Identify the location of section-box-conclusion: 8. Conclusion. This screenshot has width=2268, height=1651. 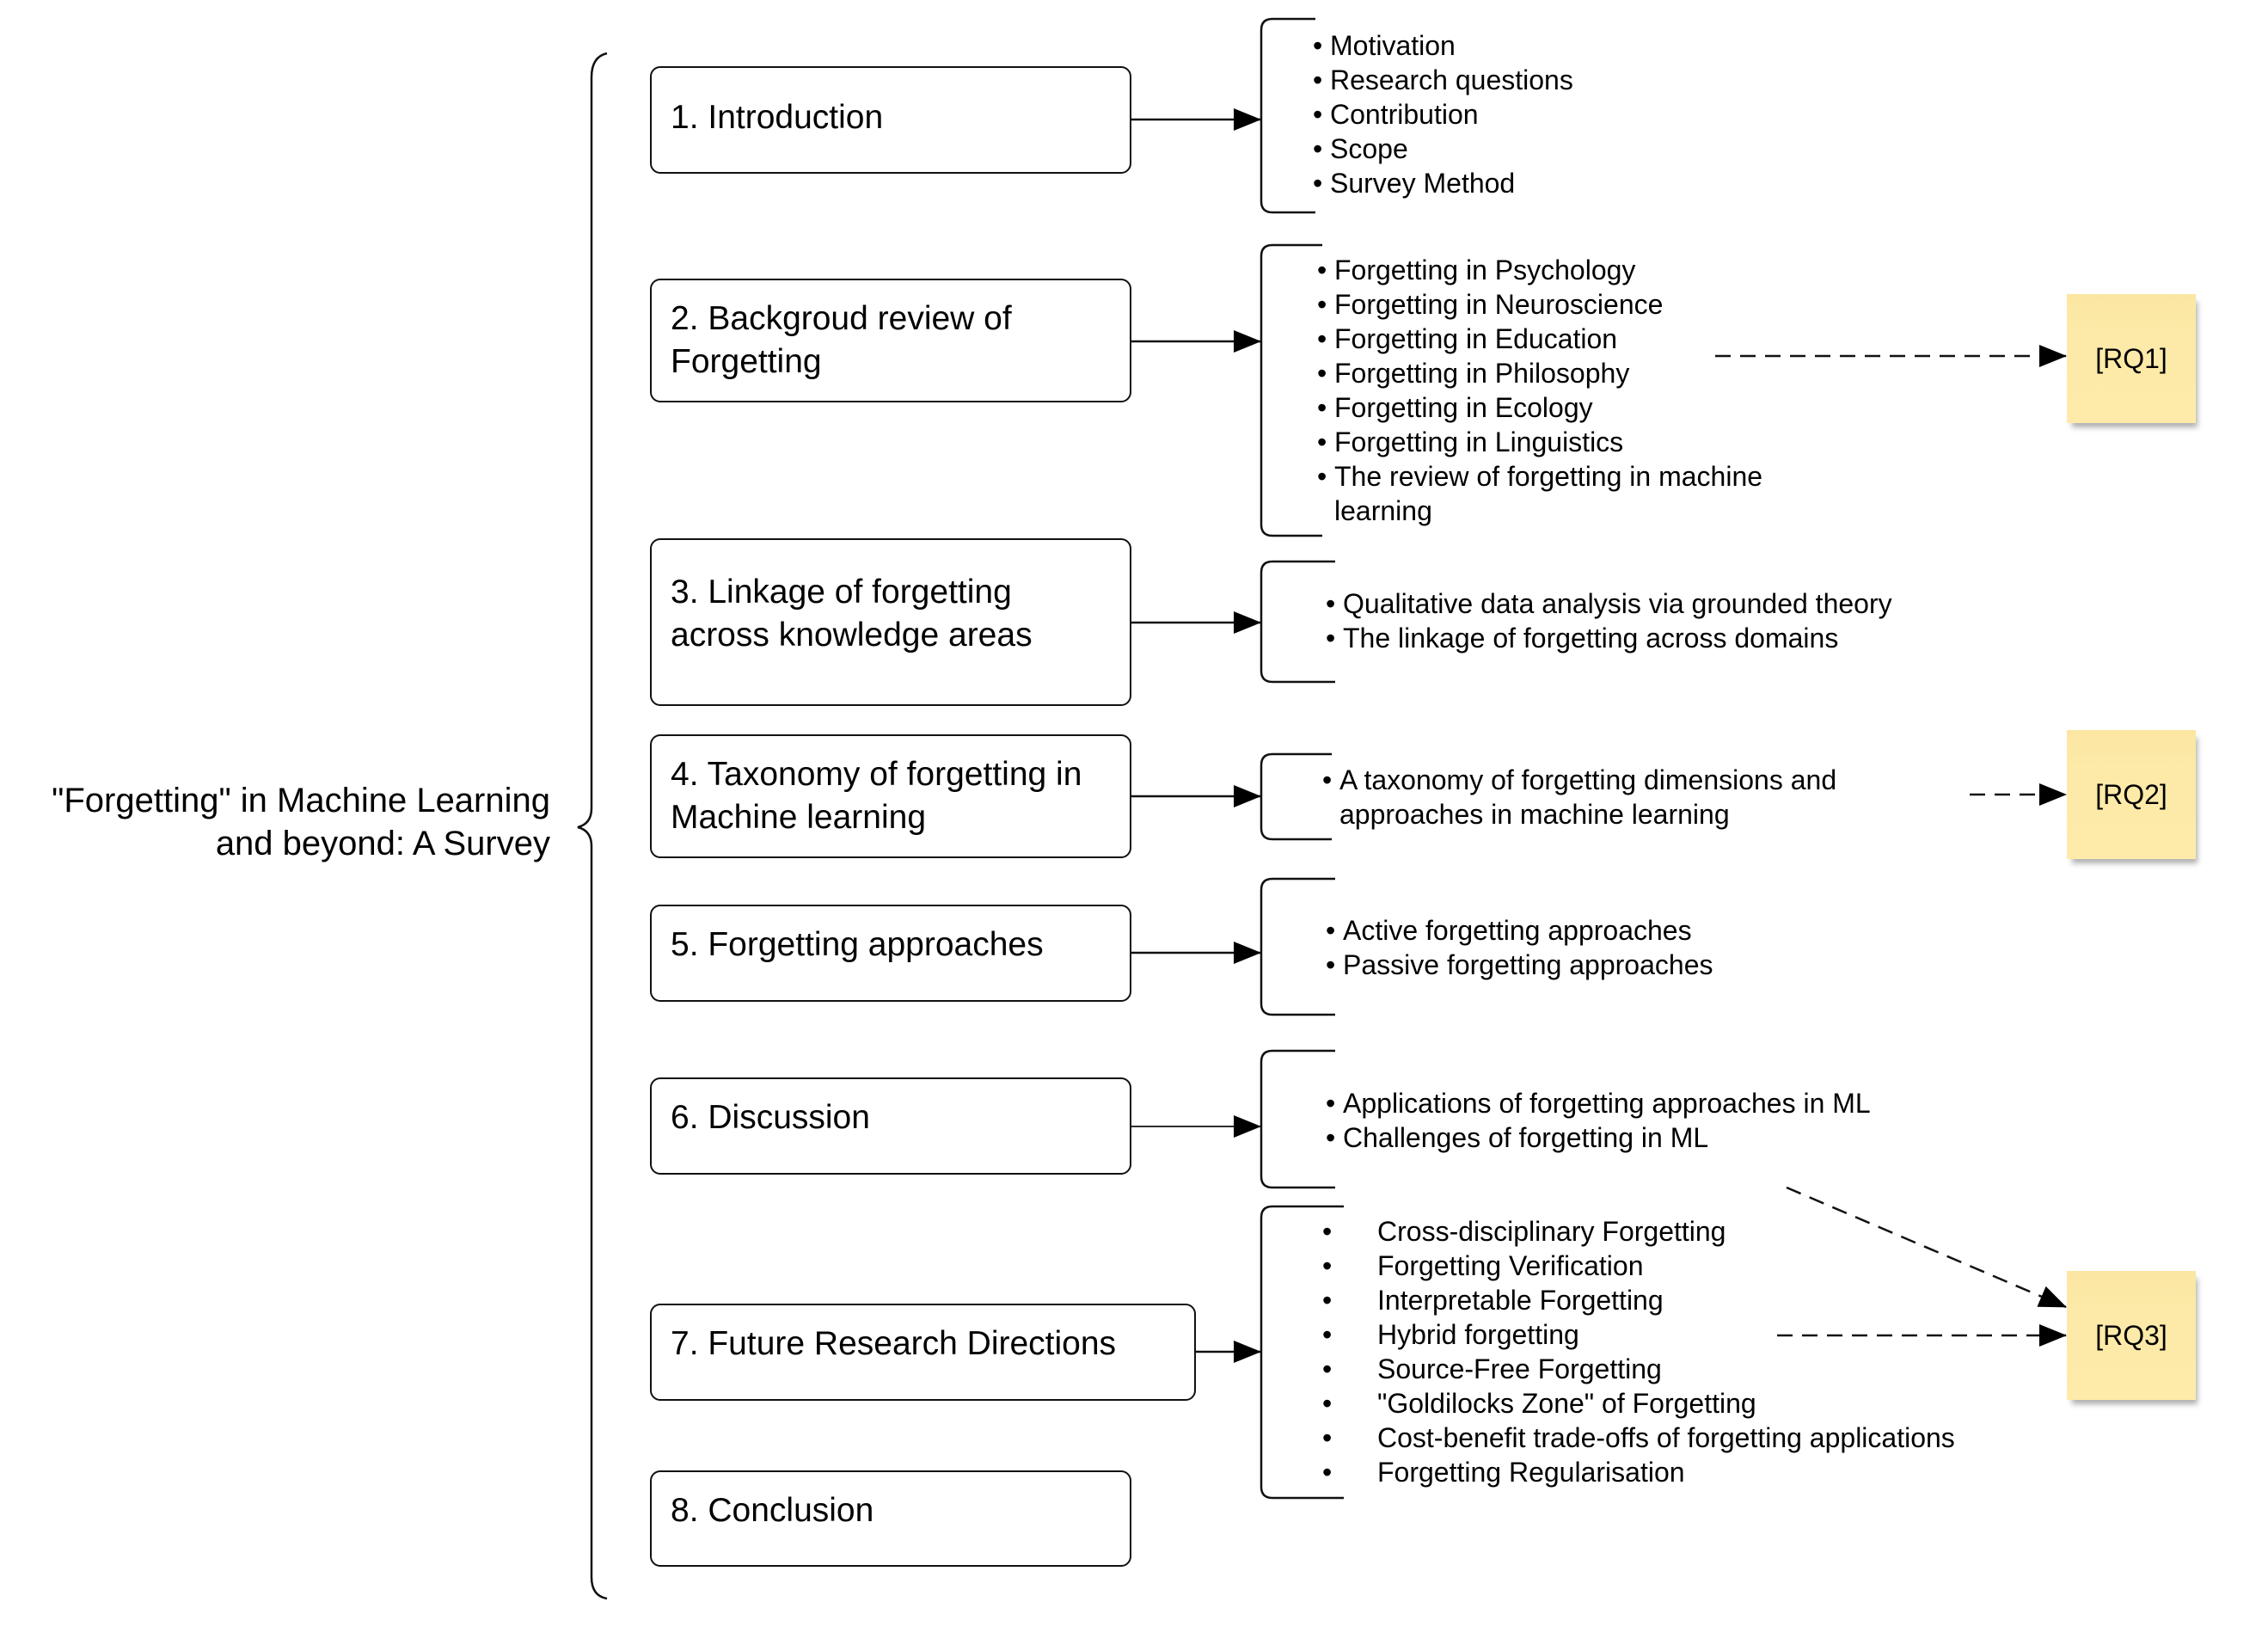
(890, 1518).